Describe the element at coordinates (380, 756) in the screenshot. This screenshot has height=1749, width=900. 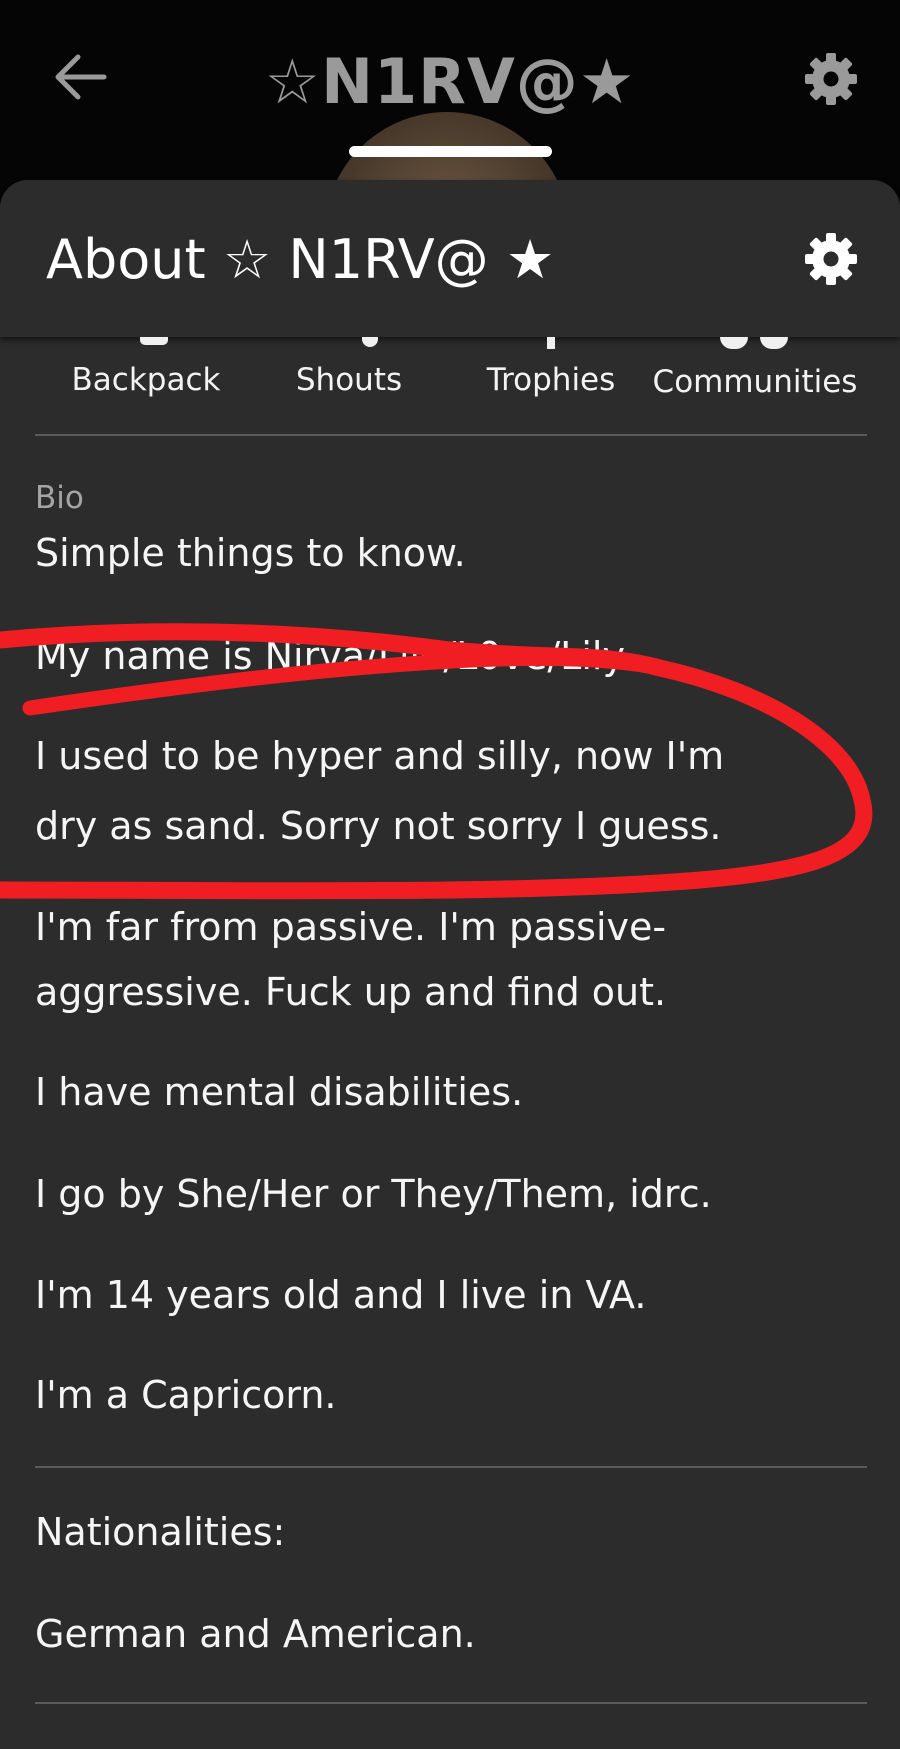
I see `bio-line: I used to be hyper and silly, now I'm` at that location.